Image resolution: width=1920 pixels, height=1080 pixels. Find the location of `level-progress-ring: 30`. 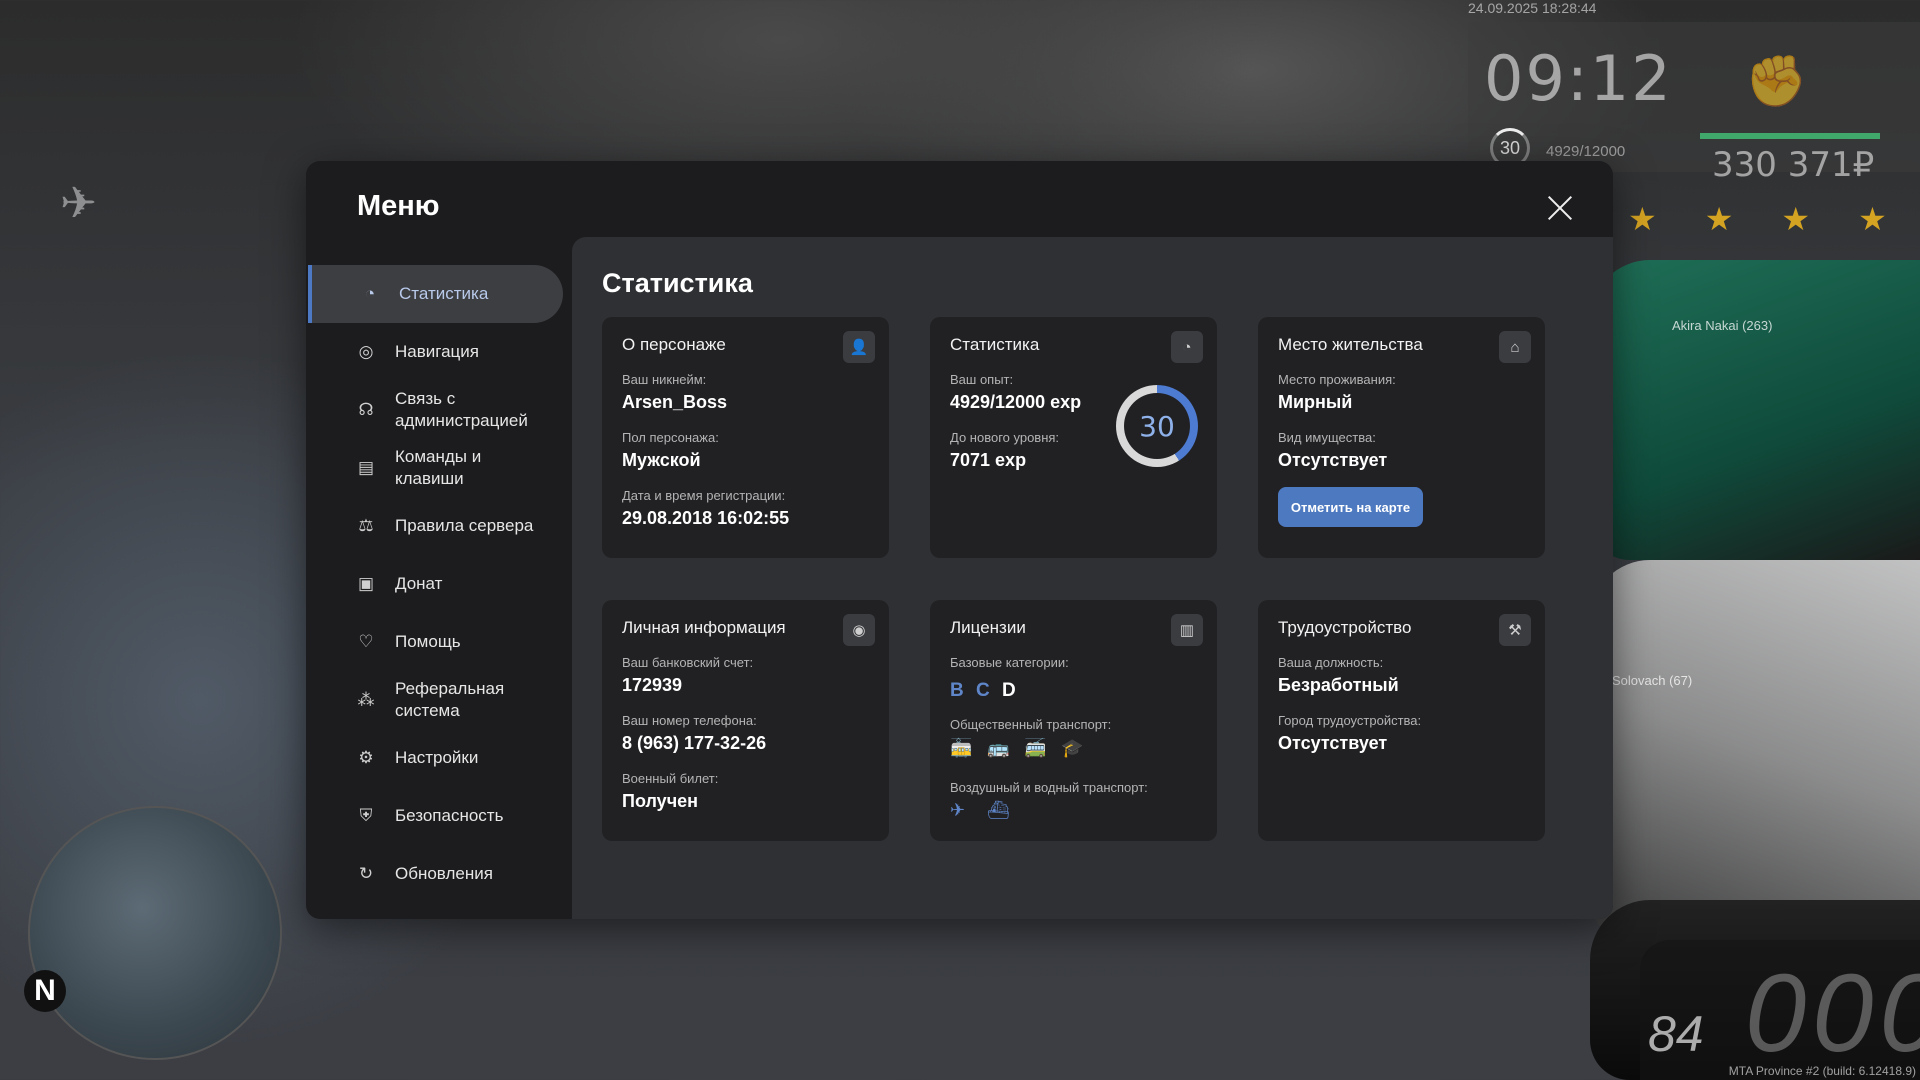

level-progress-ring: 30 is located at coordinates (1157, 426).